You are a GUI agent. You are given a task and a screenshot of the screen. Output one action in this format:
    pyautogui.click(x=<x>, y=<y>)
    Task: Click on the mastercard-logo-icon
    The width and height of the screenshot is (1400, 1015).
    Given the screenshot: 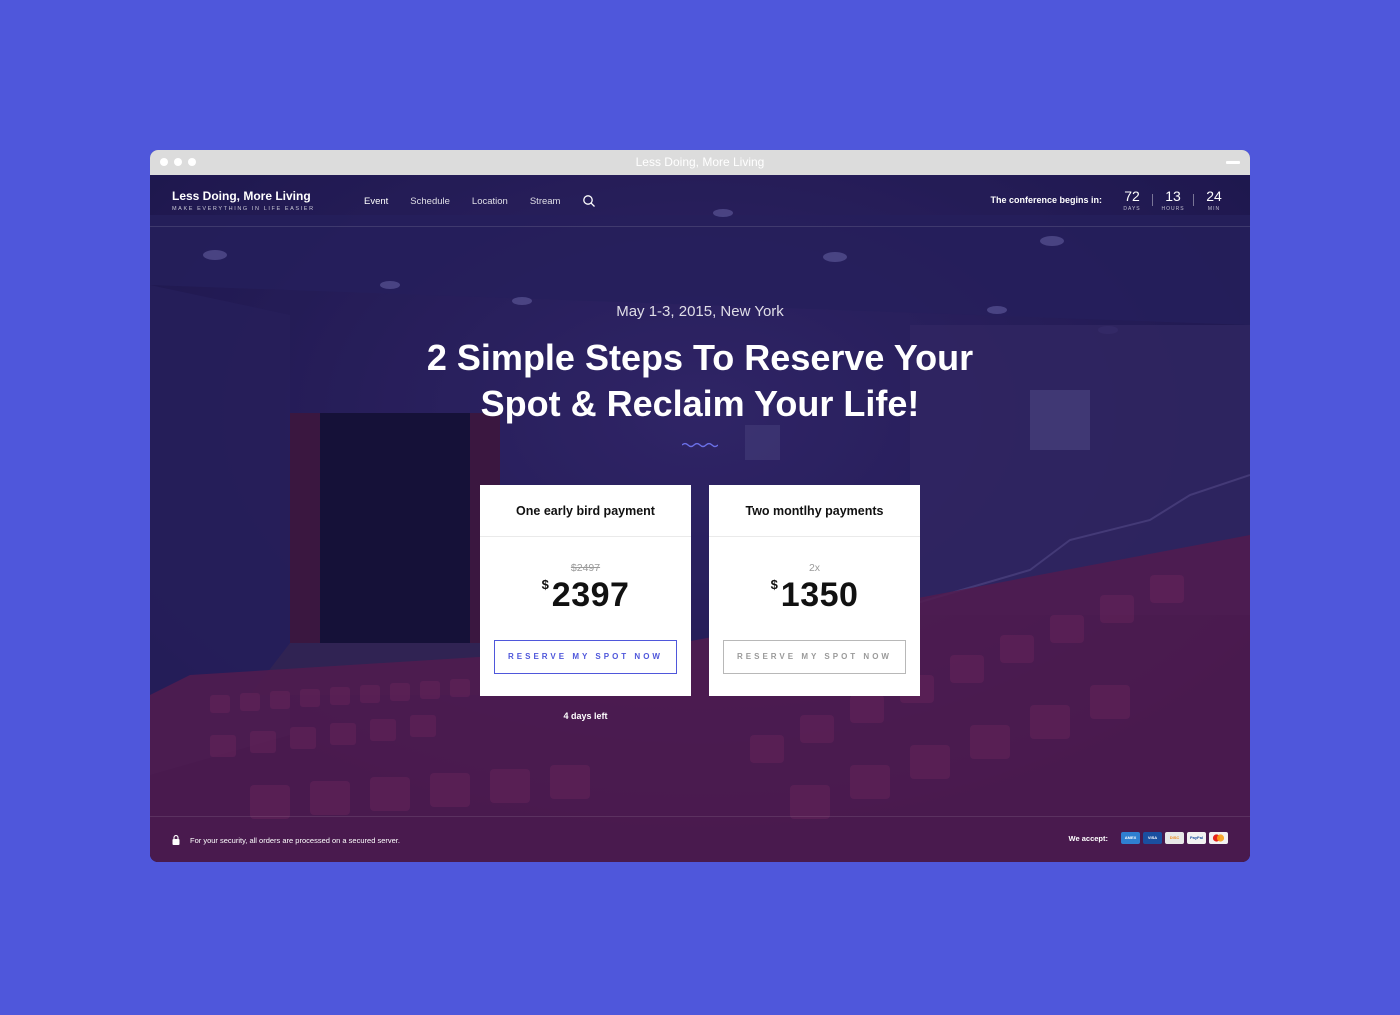 What is the action you would take?
    pyautogui.click(x=1218, y=838)
    